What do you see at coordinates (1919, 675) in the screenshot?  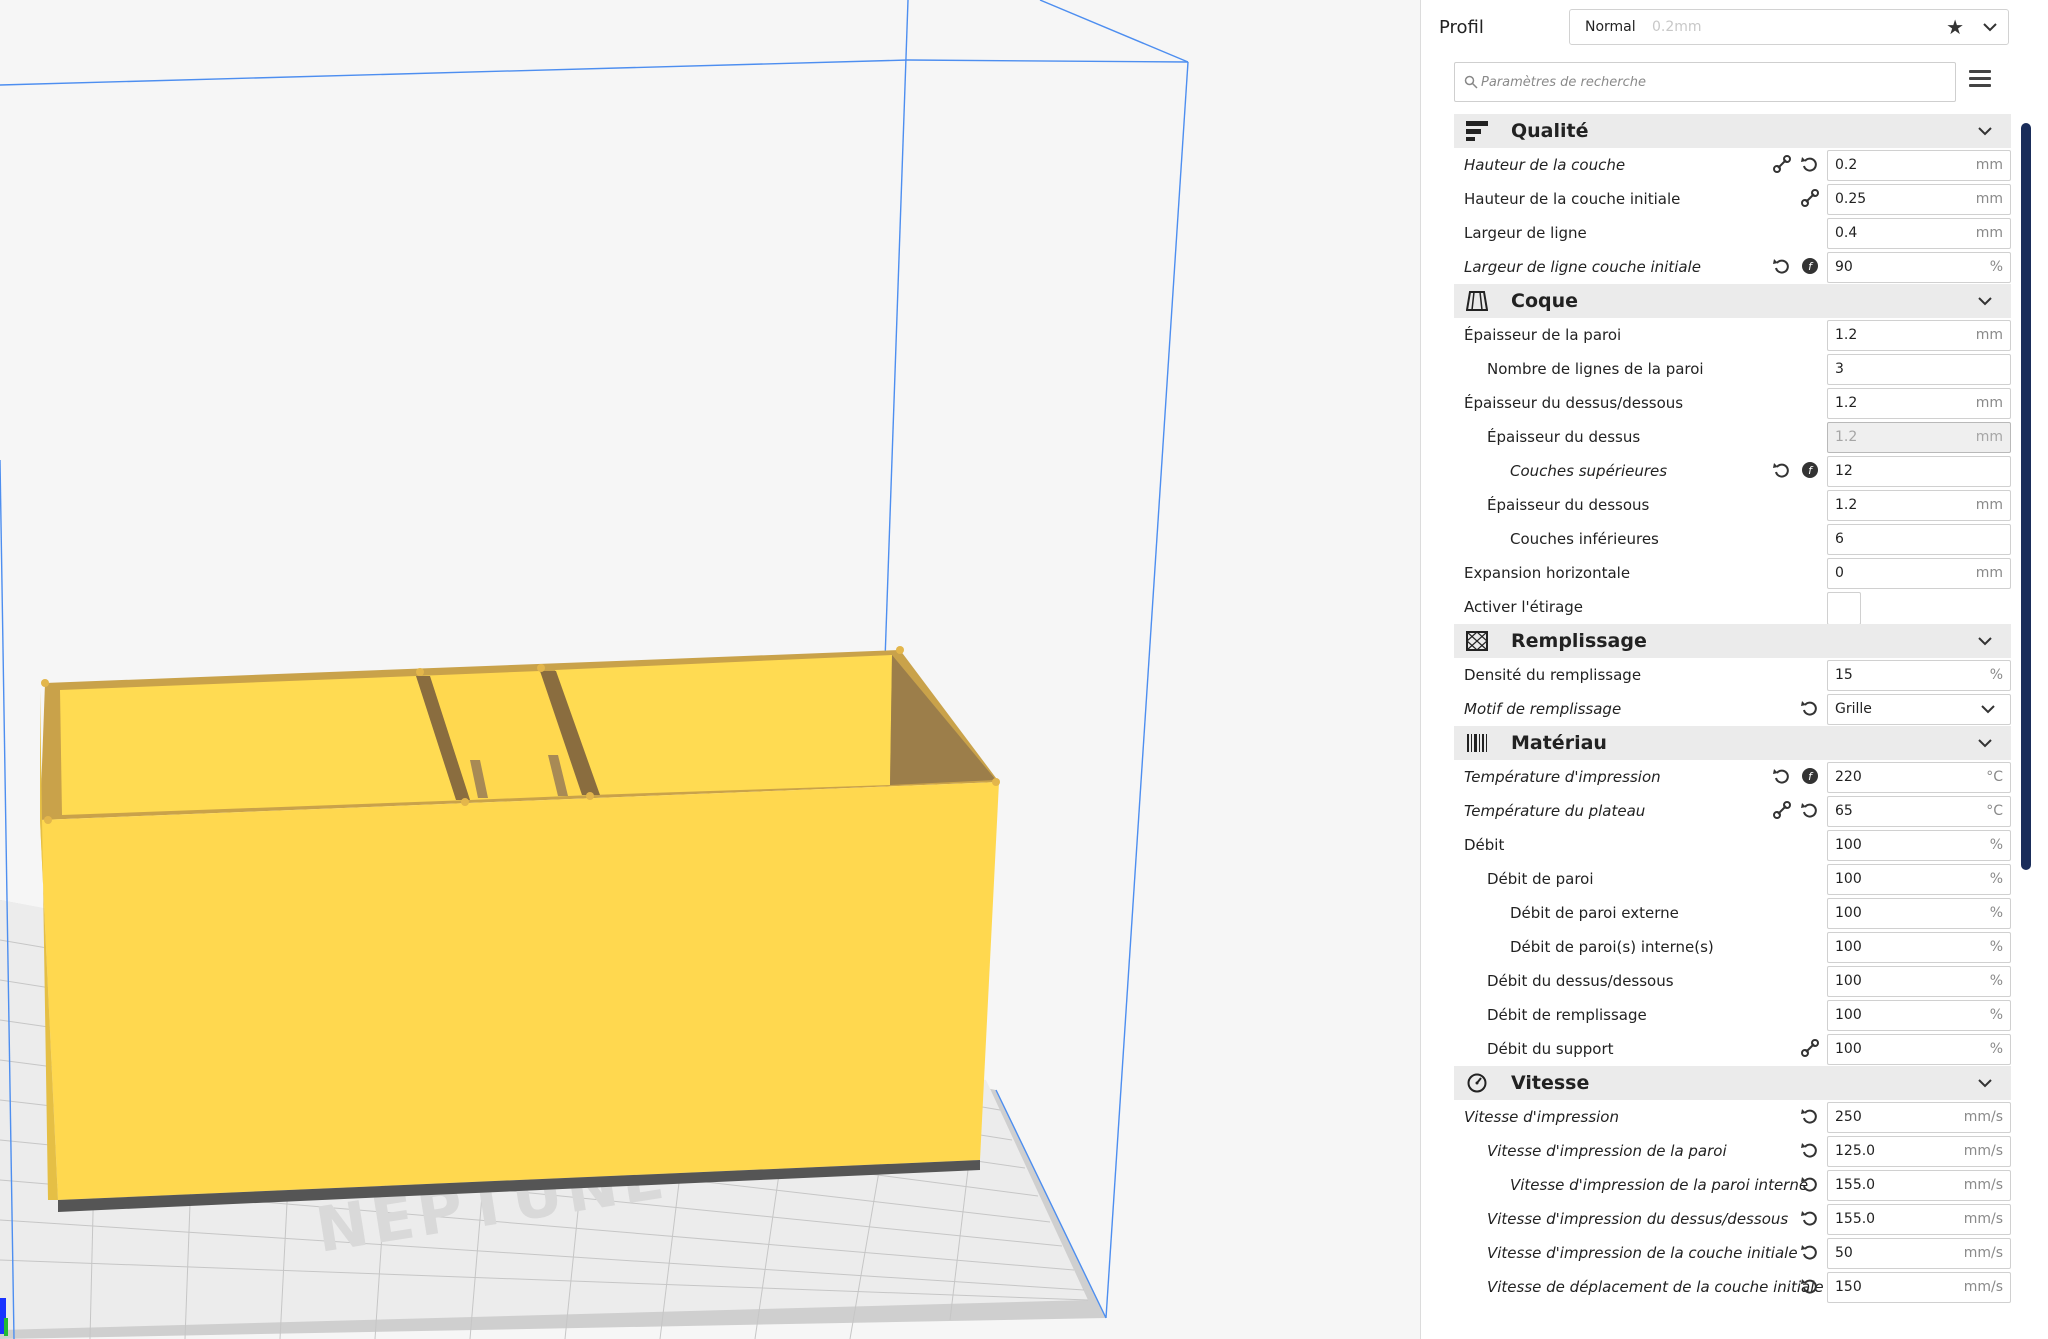 I see `setting-input: 15%` at bounding box center [1919, 675].